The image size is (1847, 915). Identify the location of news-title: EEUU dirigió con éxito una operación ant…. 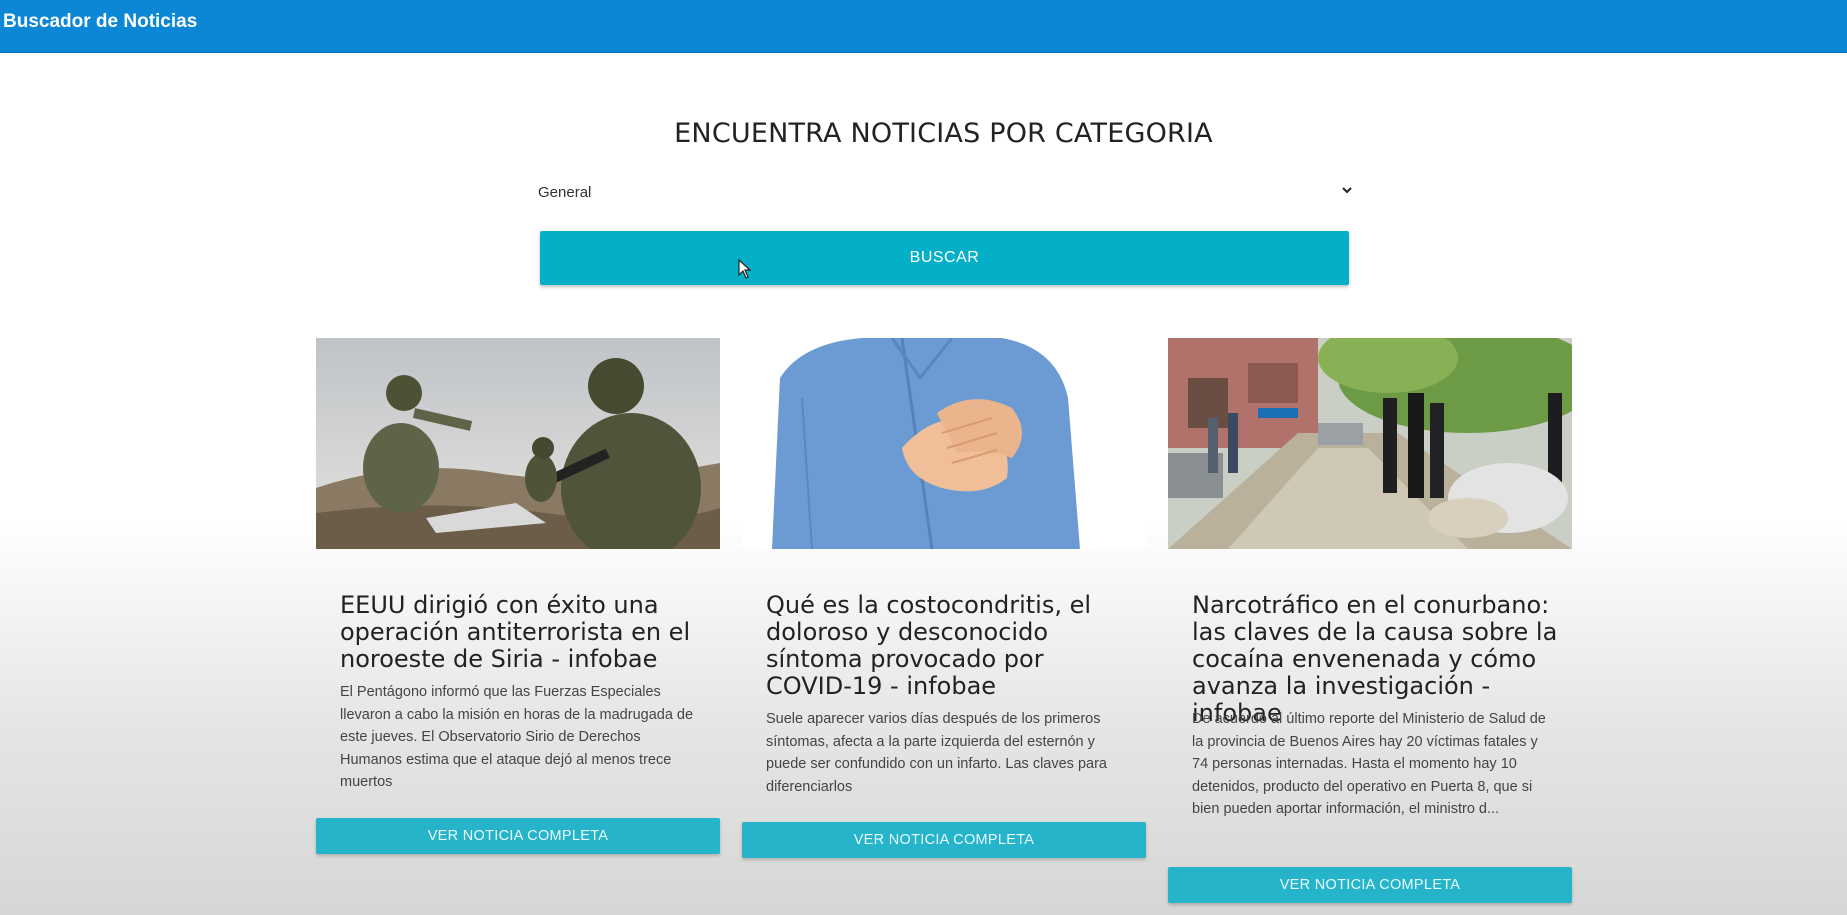
(515, 632).